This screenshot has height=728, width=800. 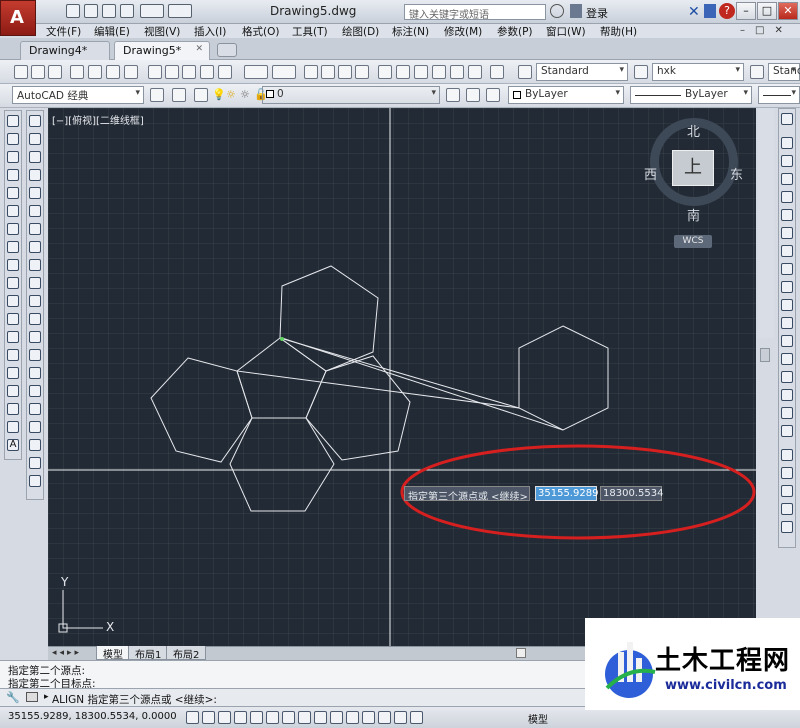 I want to click on mirror-icon, so click(x=35, y=157).